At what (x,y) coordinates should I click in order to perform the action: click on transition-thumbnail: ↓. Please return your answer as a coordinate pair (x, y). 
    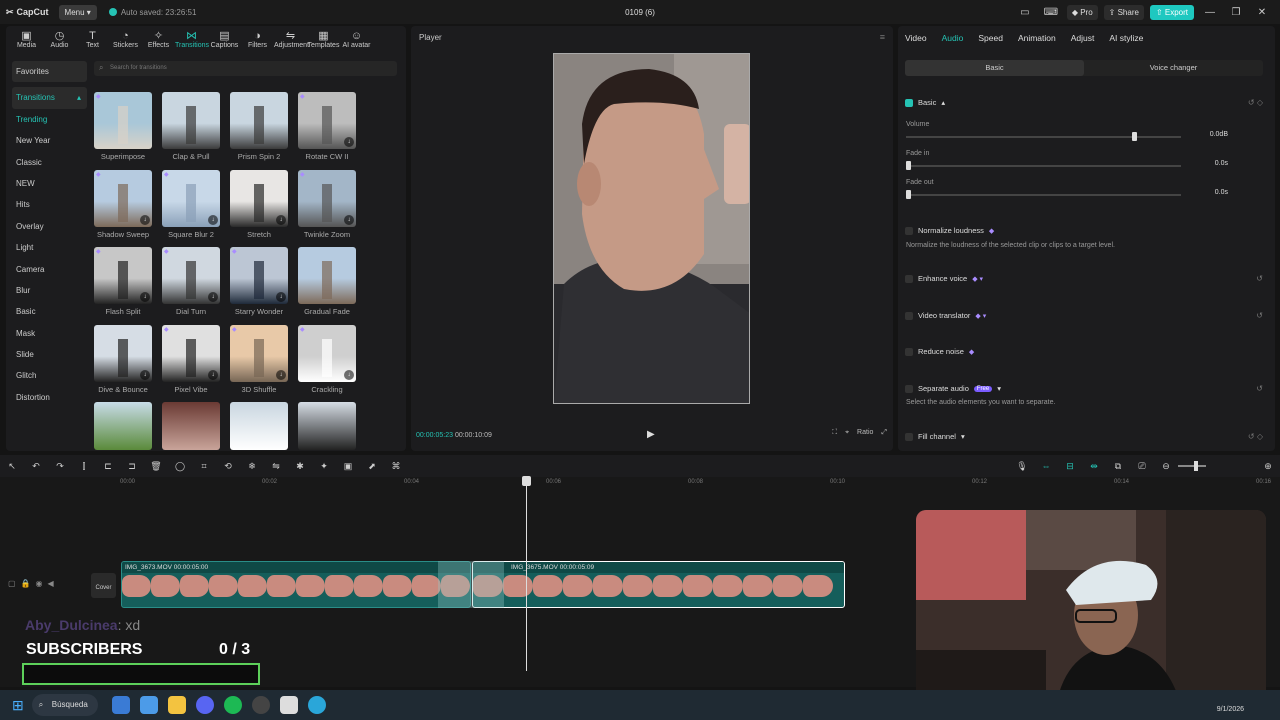
    Looking at the image, I should click on (259, 198).